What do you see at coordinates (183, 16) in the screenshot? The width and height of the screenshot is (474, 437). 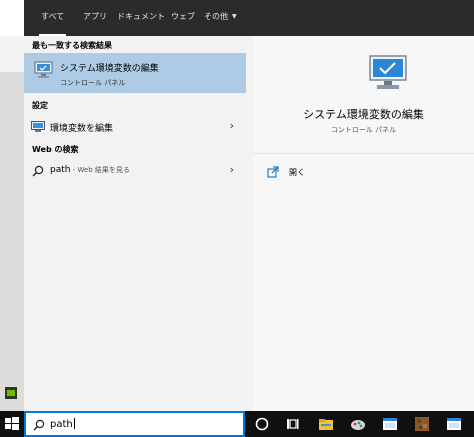 I see `tab-web: ウェブ` at bounding box center [183, 16].